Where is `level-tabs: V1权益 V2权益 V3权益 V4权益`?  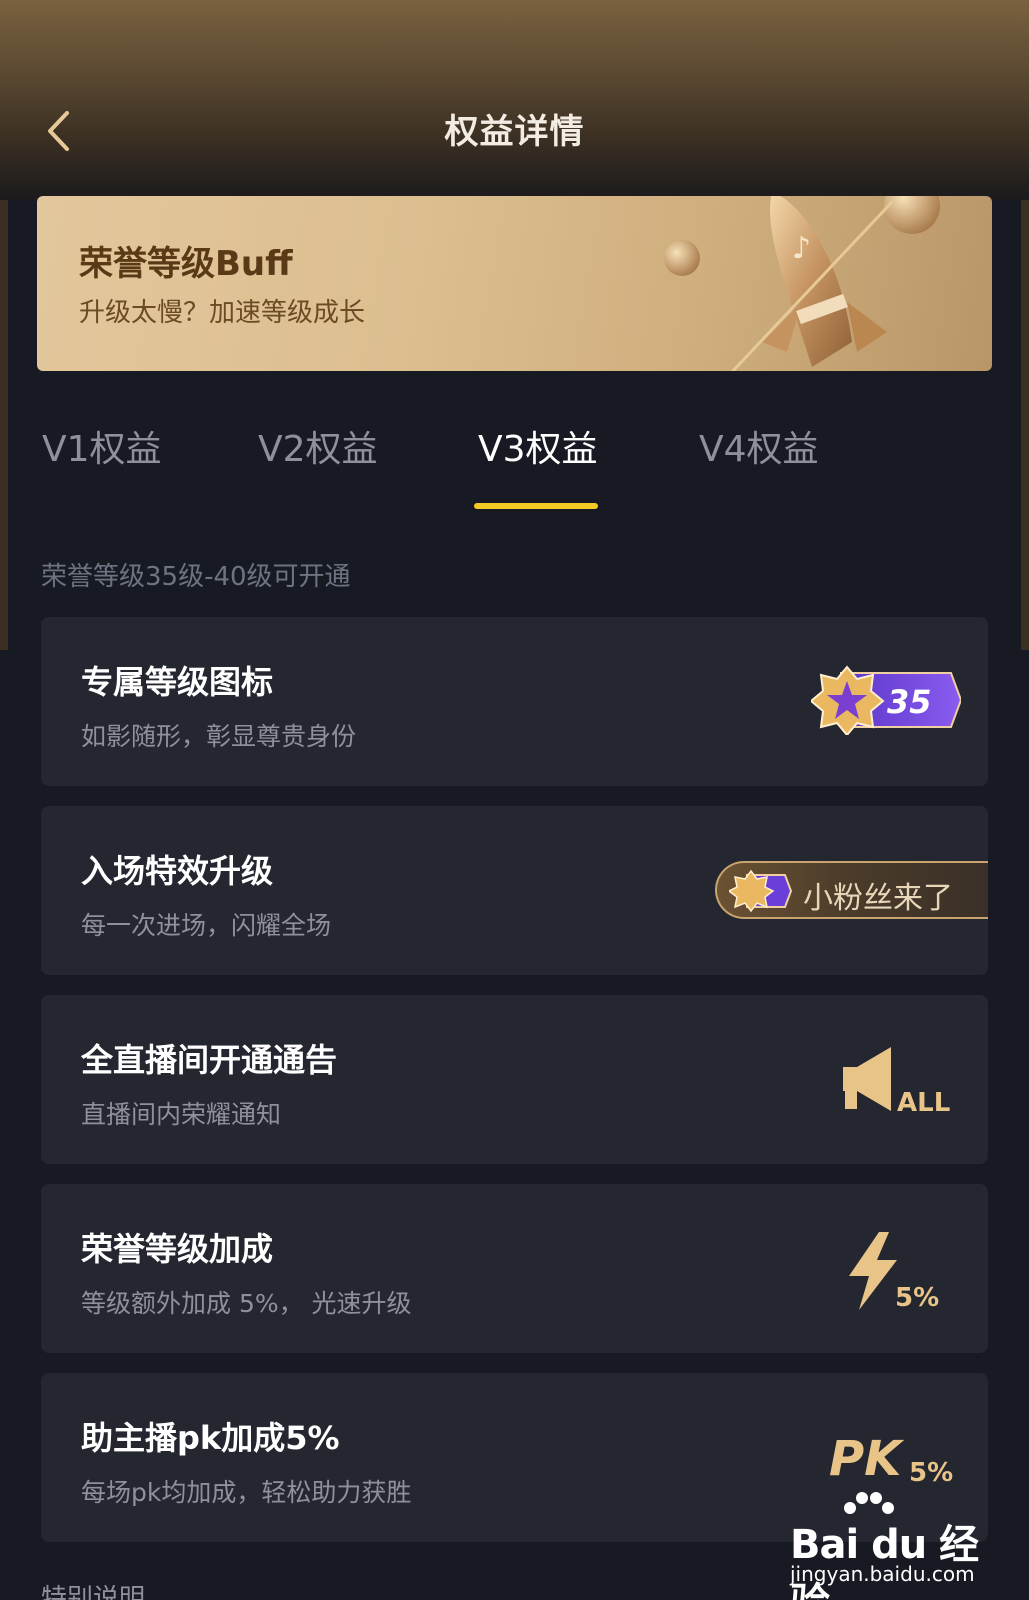 level-tabs: V1权益 V2权益 V3权益 V4权益 is located at coordinates (514, 458).